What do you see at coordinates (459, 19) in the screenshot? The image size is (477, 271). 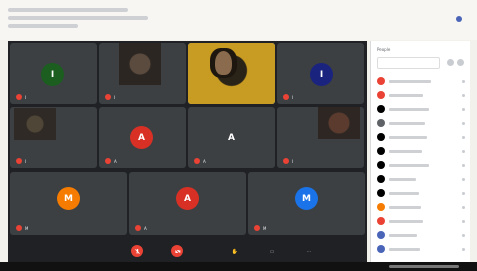 I see `profile-icon` at bounding box center [459, 19].